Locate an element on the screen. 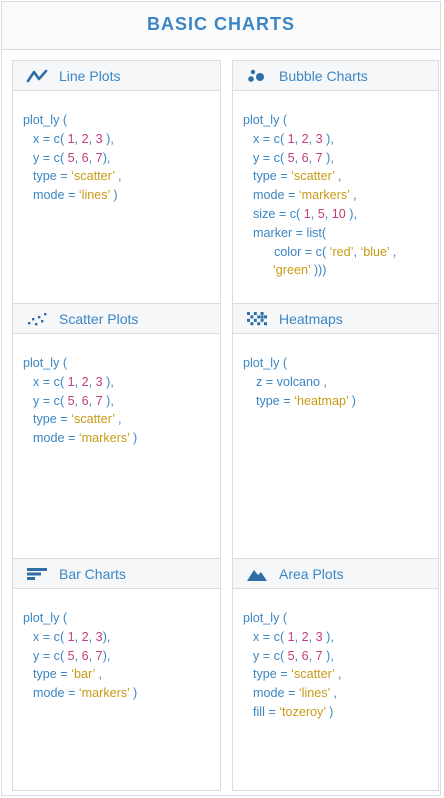  code-token: ‘green’ is located at coordinates (292, 270).